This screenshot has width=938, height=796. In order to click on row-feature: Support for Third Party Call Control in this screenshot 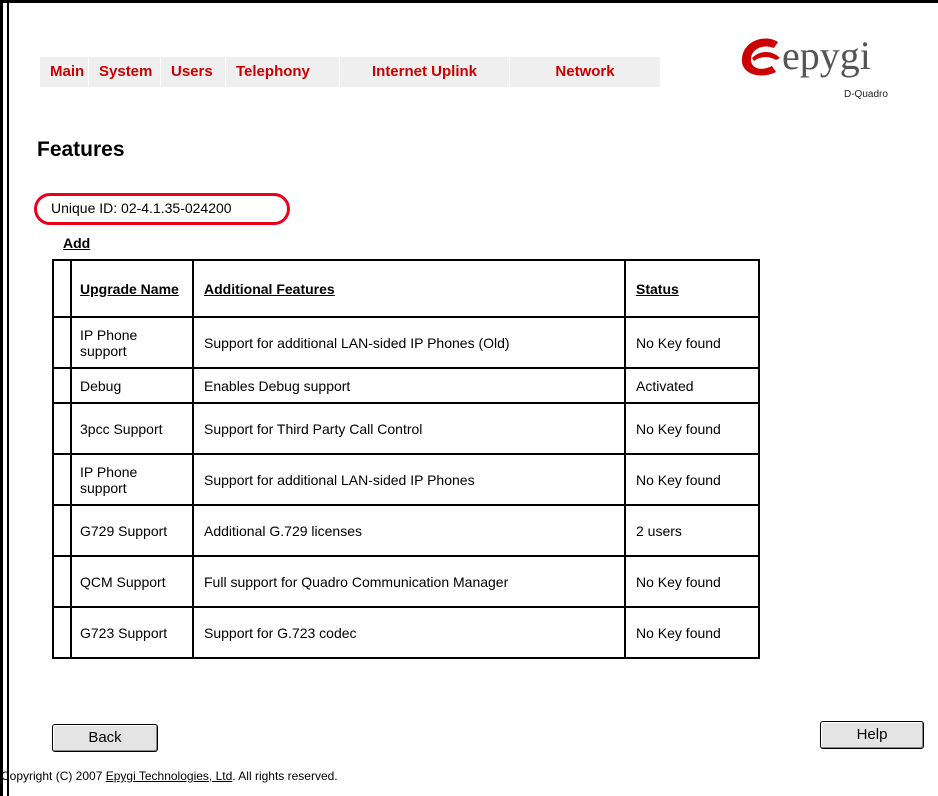, I will do `click(409, 428)`.